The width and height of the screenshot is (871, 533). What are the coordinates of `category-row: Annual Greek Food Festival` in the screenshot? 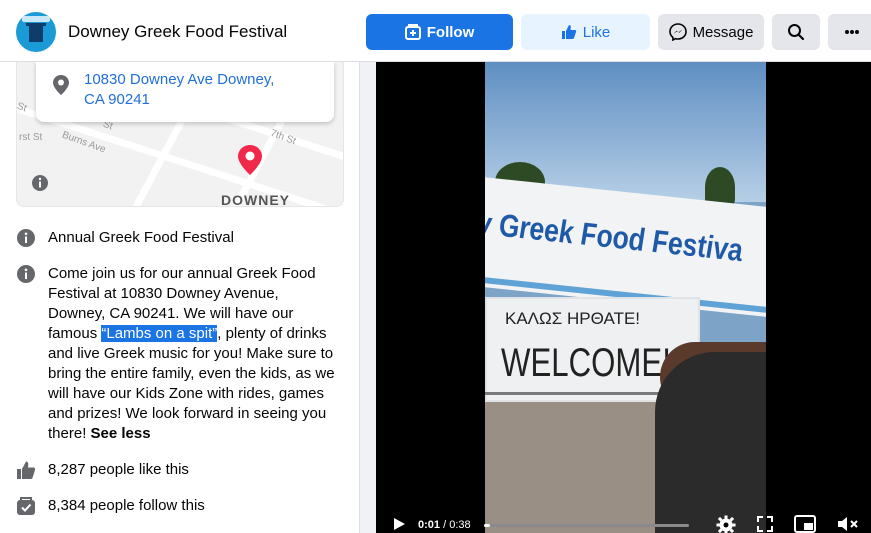 It's located at (125, 238).